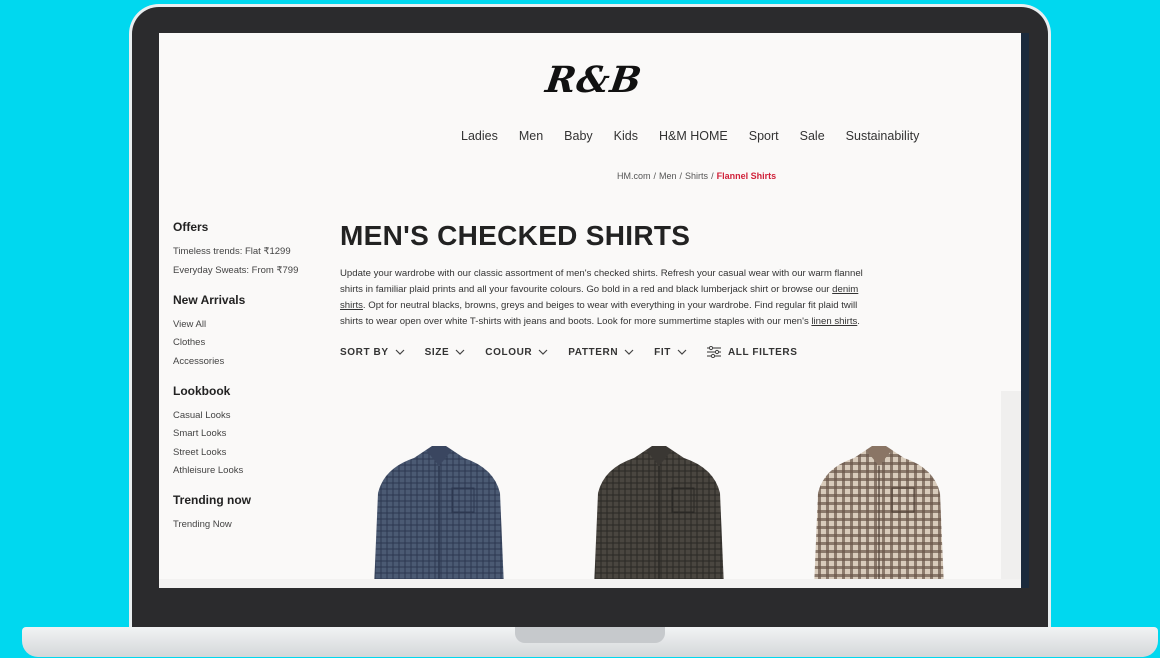  What do you see at coordinates (752, 352) in the screenshot?
I see `all-filters-button: ALL FILTERS` at bounding box center [752, 352].